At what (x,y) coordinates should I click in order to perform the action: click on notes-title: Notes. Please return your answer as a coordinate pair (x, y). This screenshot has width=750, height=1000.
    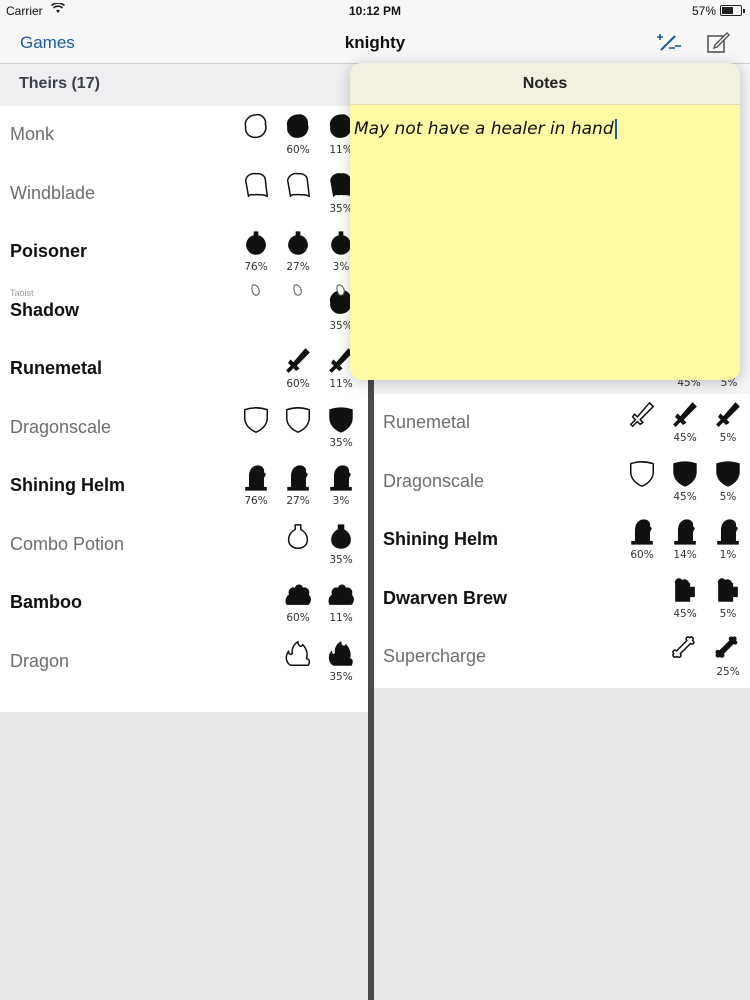
    Looking at the image, I should click on (545, 84).